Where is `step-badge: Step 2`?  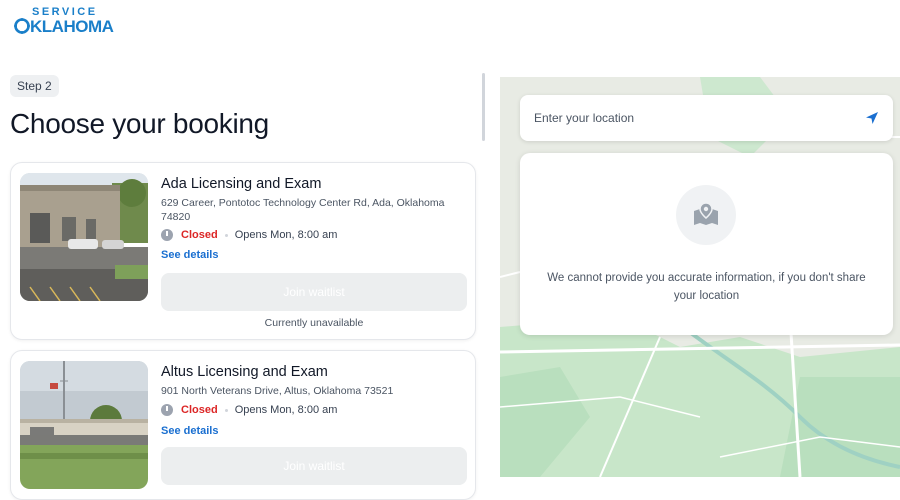 step-badge: Step 2 is located at coordinates (34, 86).